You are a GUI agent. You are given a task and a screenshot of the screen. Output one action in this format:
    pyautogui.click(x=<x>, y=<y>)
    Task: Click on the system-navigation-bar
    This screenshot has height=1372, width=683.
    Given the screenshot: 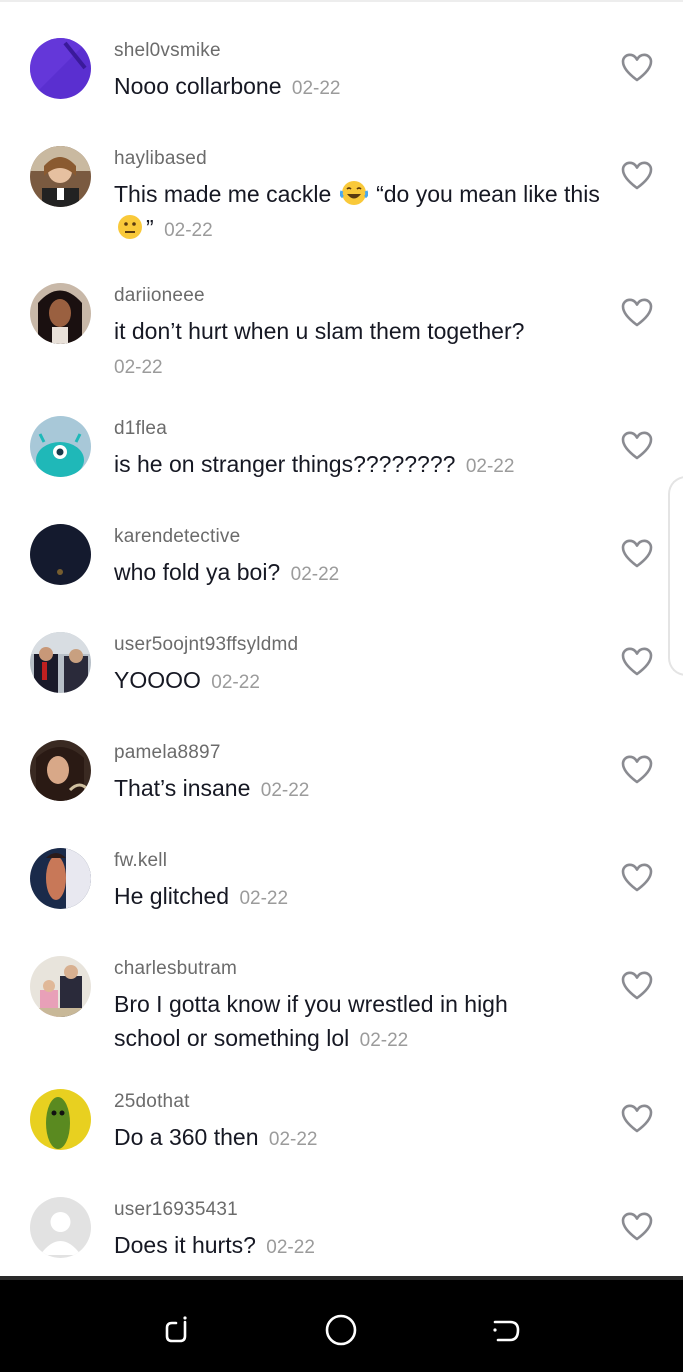 What is the action you would take?
    pyautogui.click(x=341, y=1324)
    